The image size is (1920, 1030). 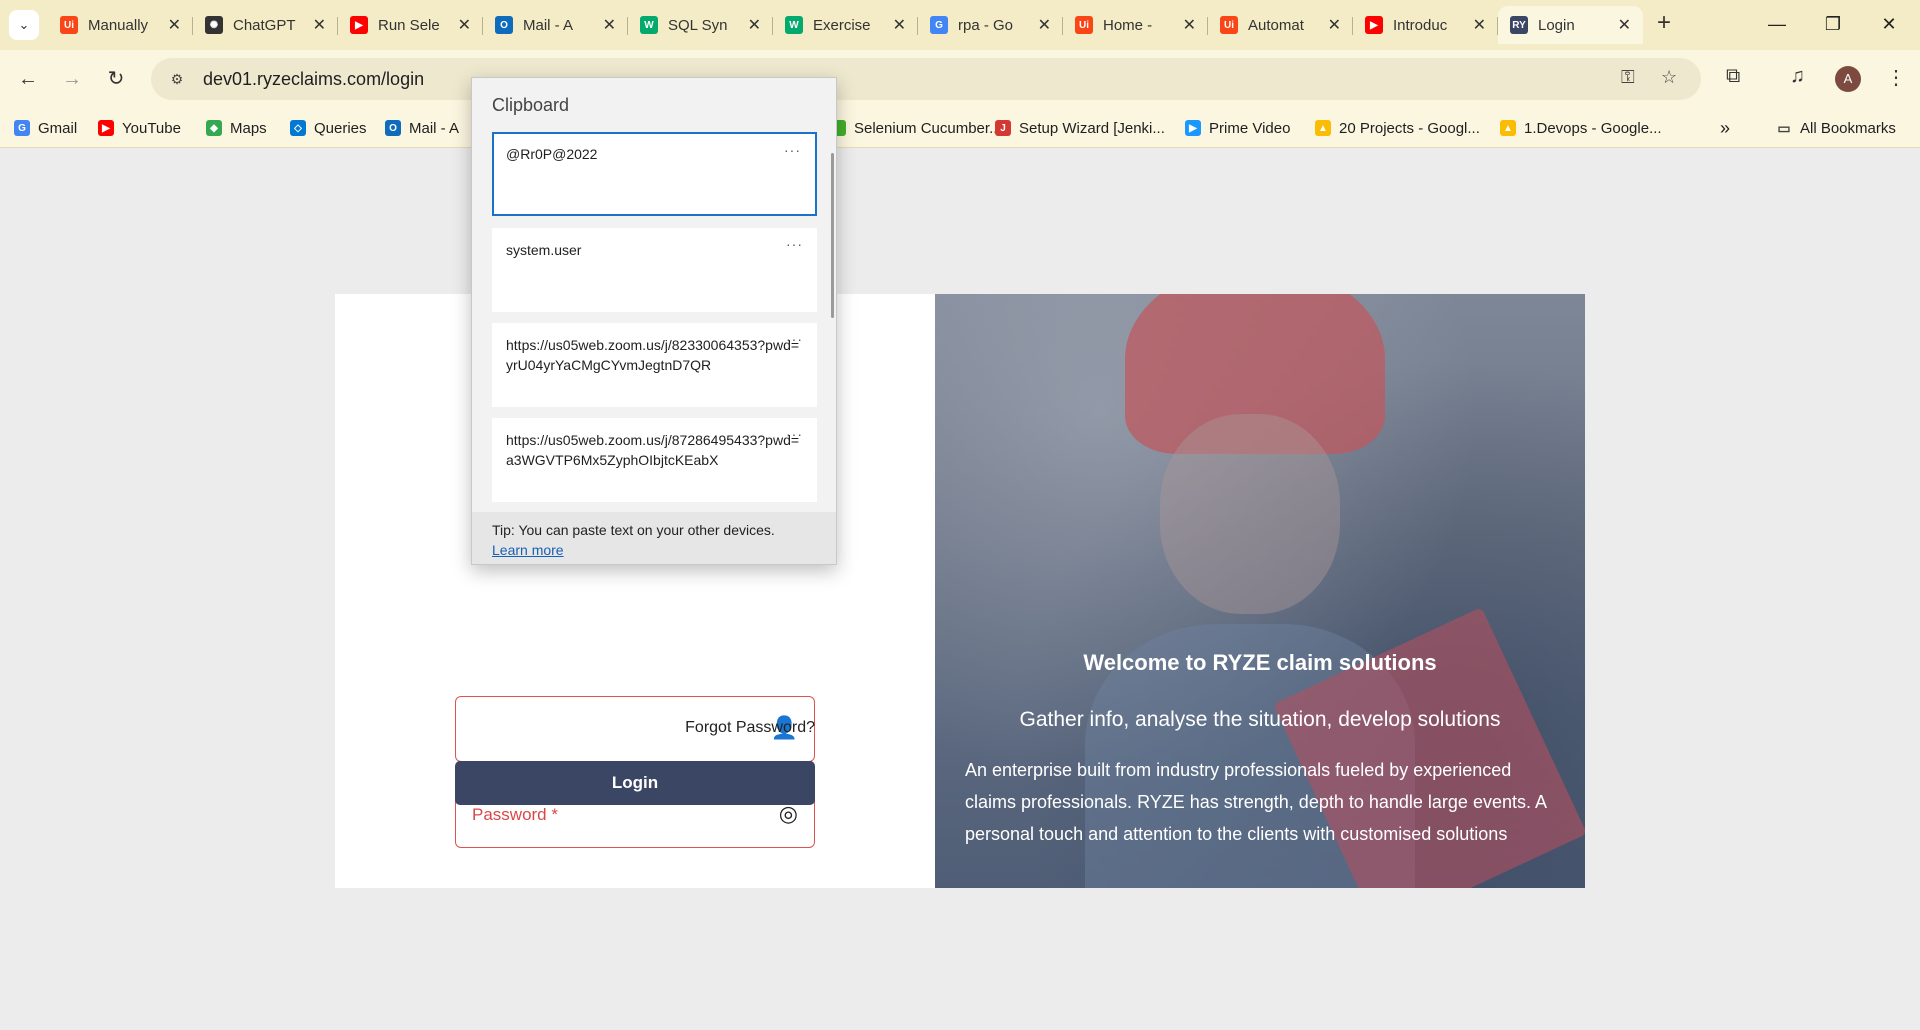 I want to click on arrow-right-icon: →, so click(x=72, y=79).